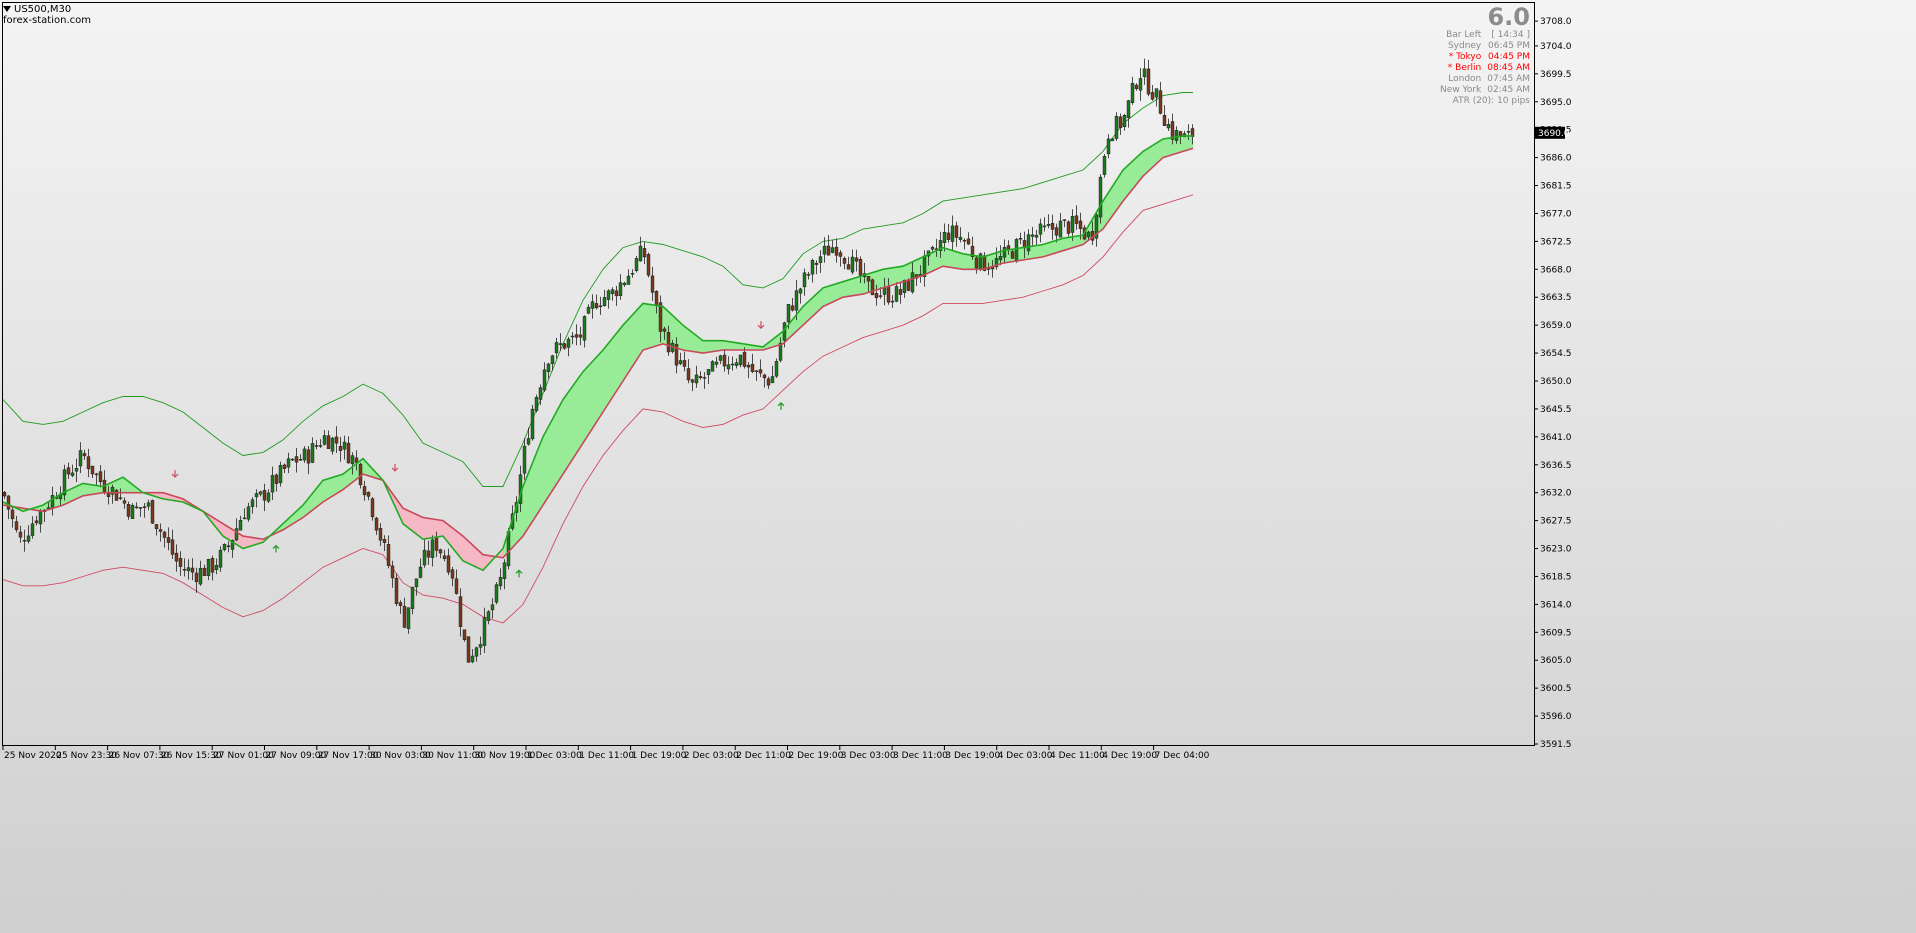 This screenshot has width=1916, height=933. What do you see at coordinates (1465, 57) in the screenshot?
I see `session-name: * Tokyo` at bounding box center [1465, 57].